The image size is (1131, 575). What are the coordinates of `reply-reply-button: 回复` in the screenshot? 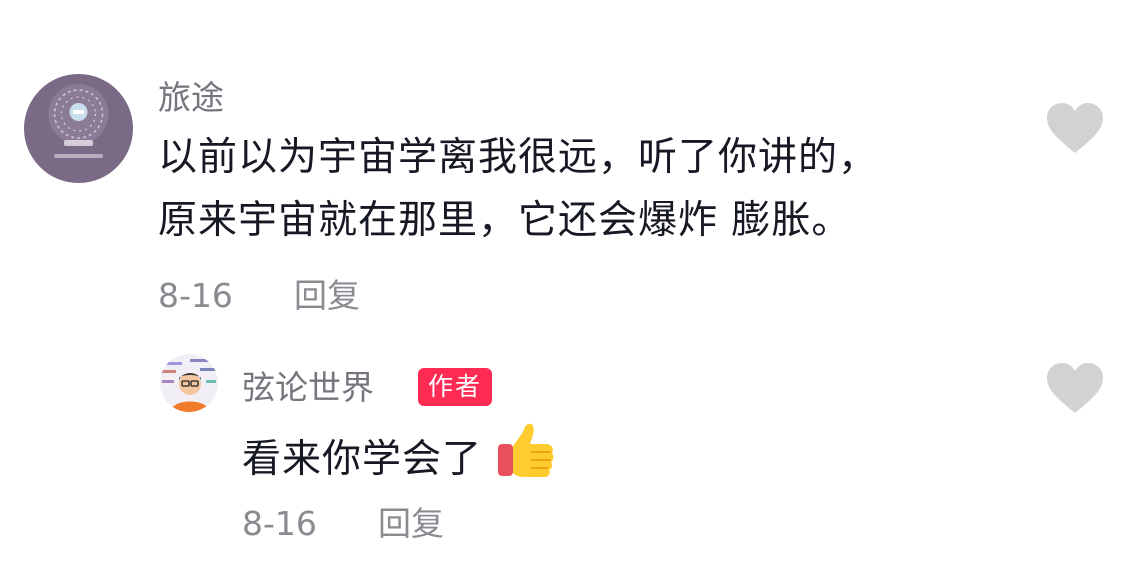 It's located at (411, 524).